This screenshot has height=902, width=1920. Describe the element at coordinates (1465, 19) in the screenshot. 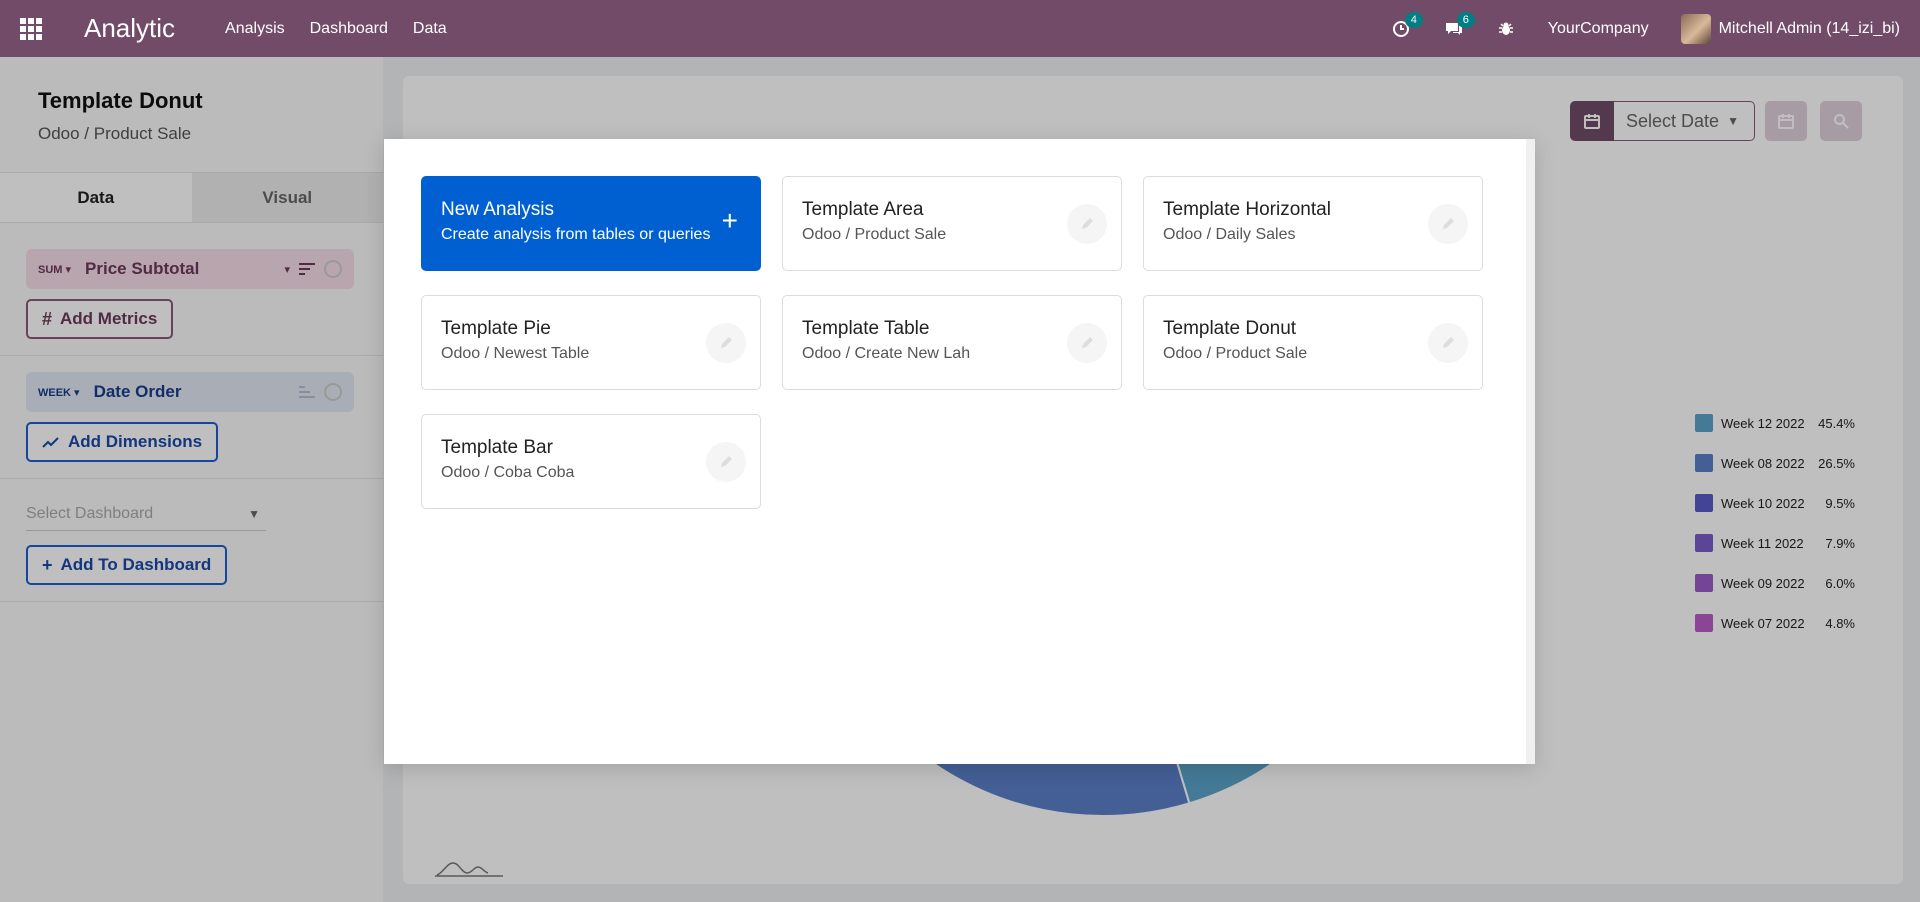

I see `messages-badge: 6` at that location.